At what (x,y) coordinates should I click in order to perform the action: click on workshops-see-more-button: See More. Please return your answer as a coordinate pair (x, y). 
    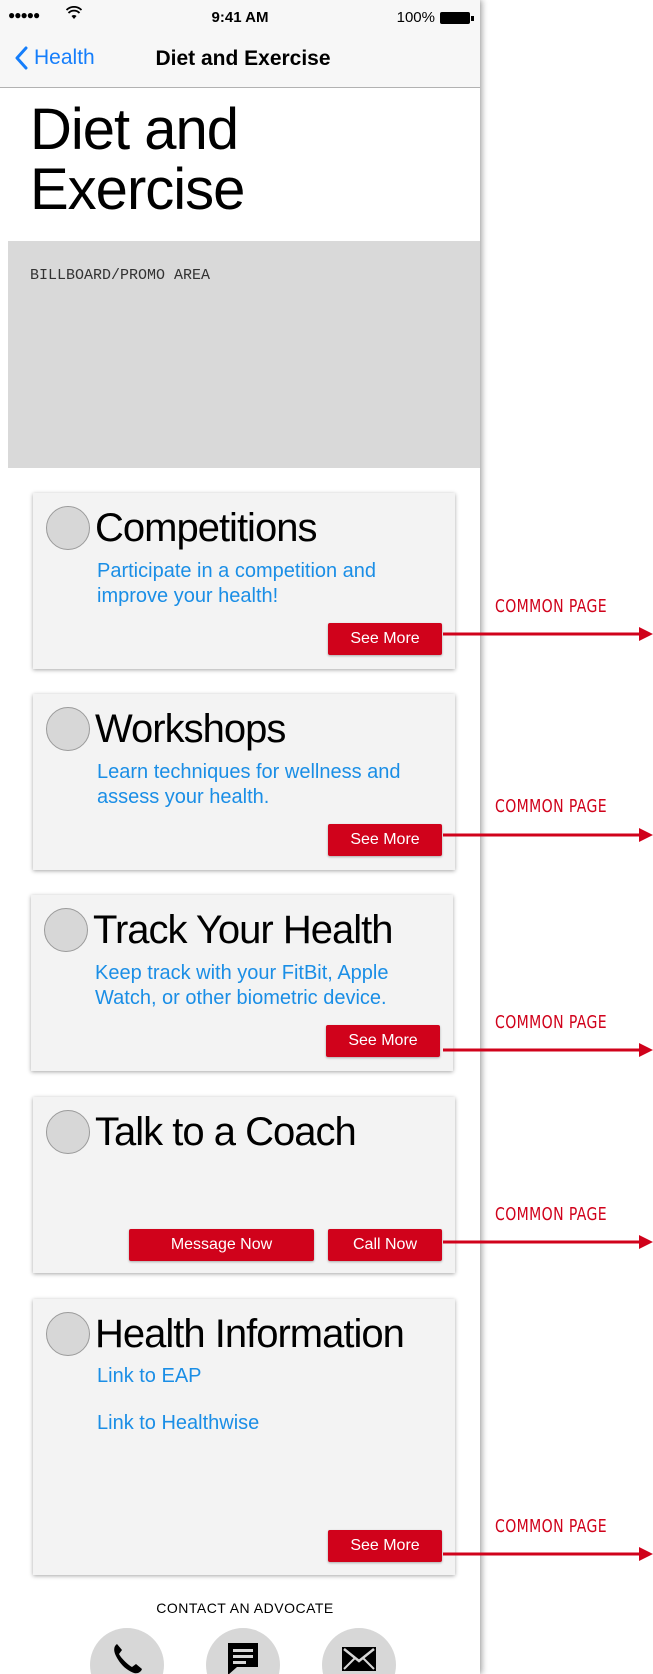
    Looking at the image, I should click on (385, 840).